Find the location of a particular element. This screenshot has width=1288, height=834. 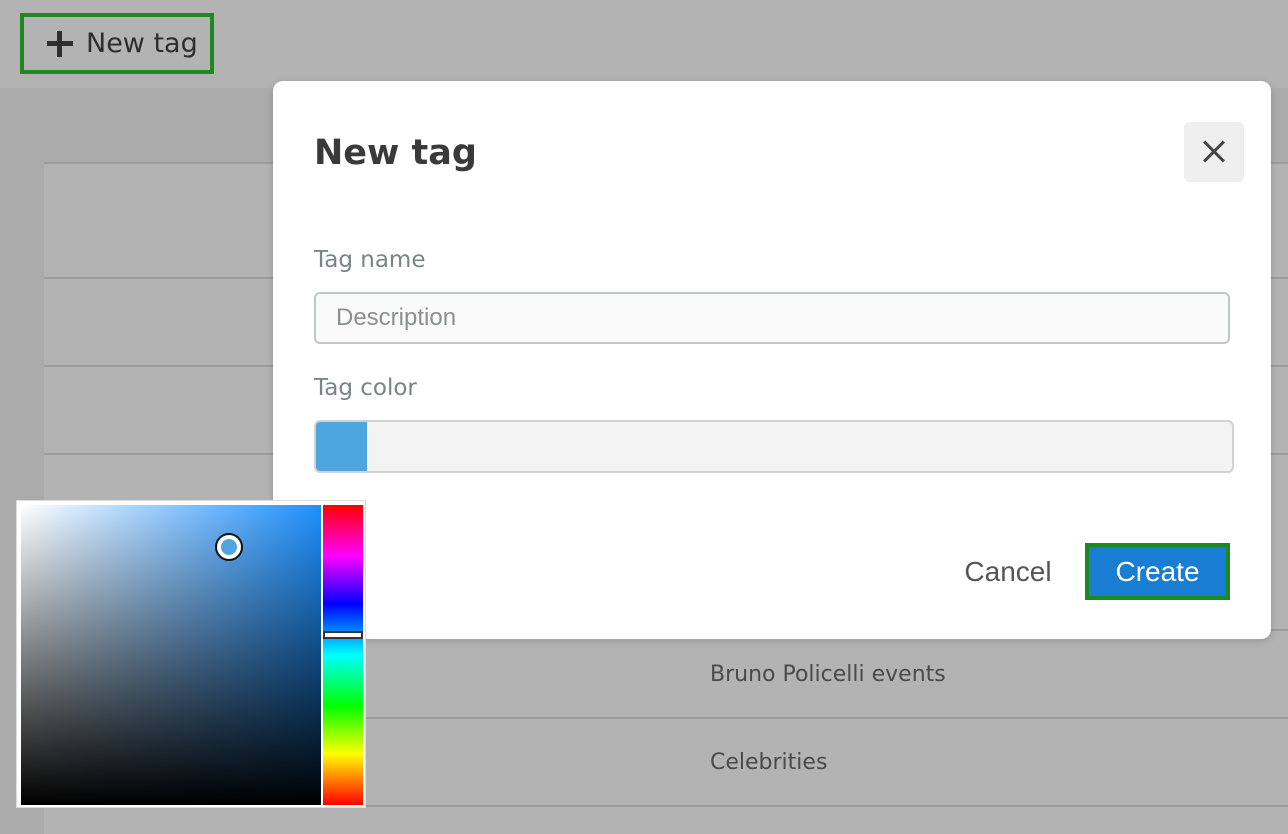

dialog-title: New tag is located at coordinates (395, 153).